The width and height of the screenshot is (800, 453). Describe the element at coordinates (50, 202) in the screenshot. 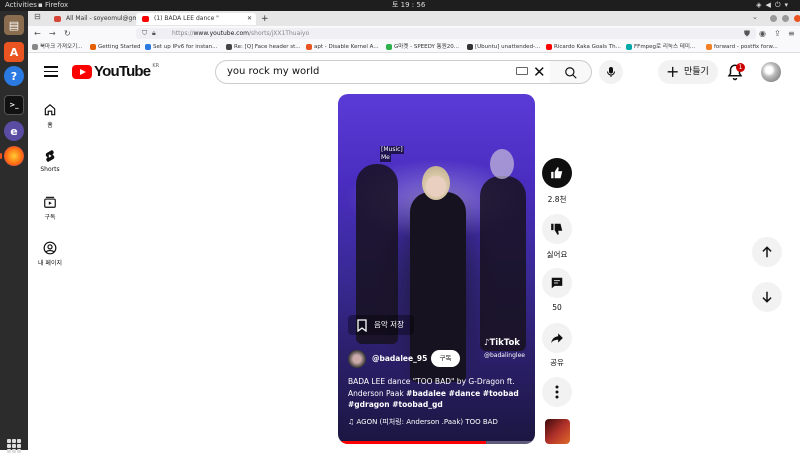

I see `subscriptions-icon` at that location.